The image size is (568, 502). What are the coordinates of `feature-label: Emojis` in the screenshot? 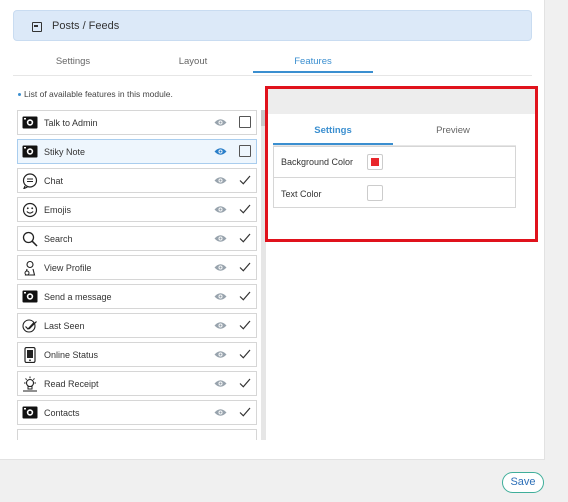 It's located at (58, 209).